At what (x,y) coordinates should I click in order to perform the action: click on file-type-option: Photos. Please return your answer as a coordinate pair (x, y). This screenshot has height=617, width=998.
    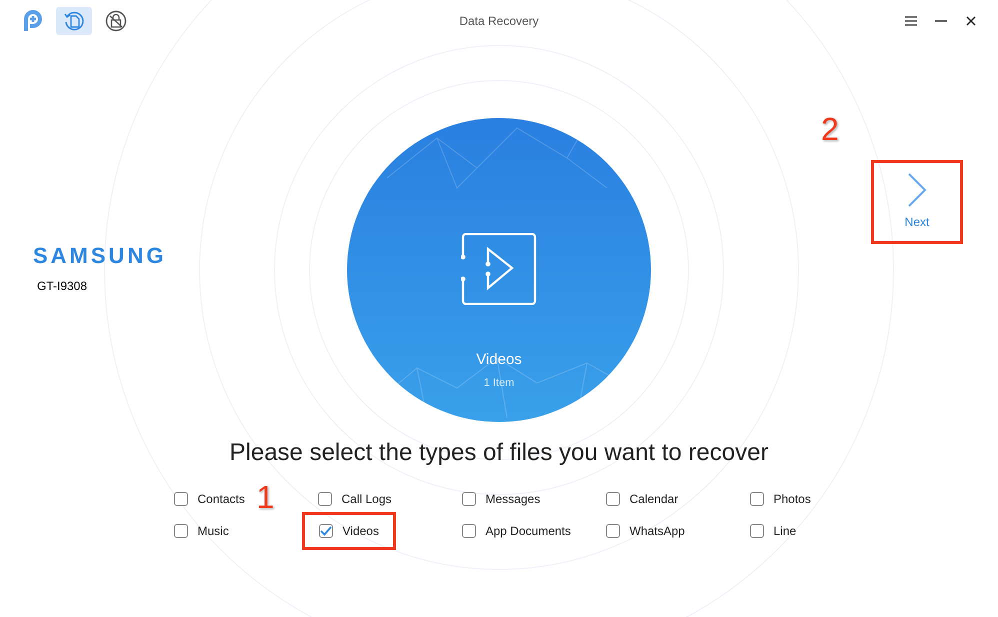
    Looking at the image, I should click on (780, 499).